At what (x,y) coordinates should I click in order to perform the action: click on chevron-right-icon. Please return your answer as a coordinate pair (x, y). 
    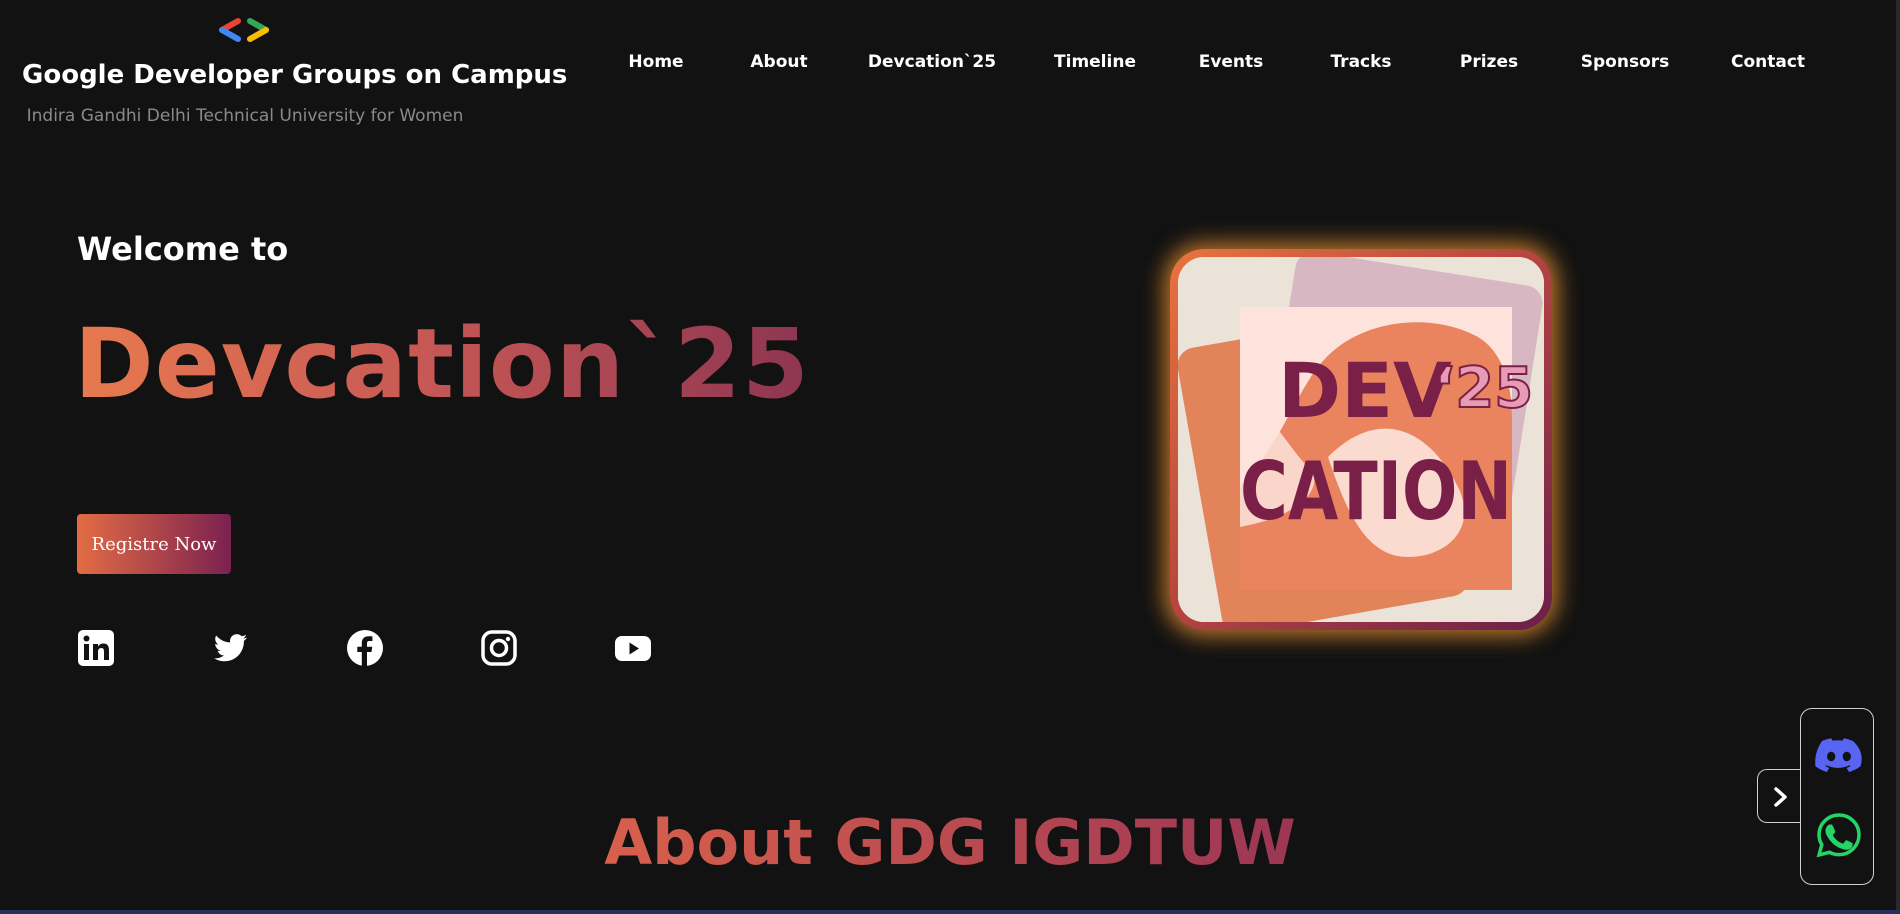
    Looking at the image, I should click on (1780, 797).